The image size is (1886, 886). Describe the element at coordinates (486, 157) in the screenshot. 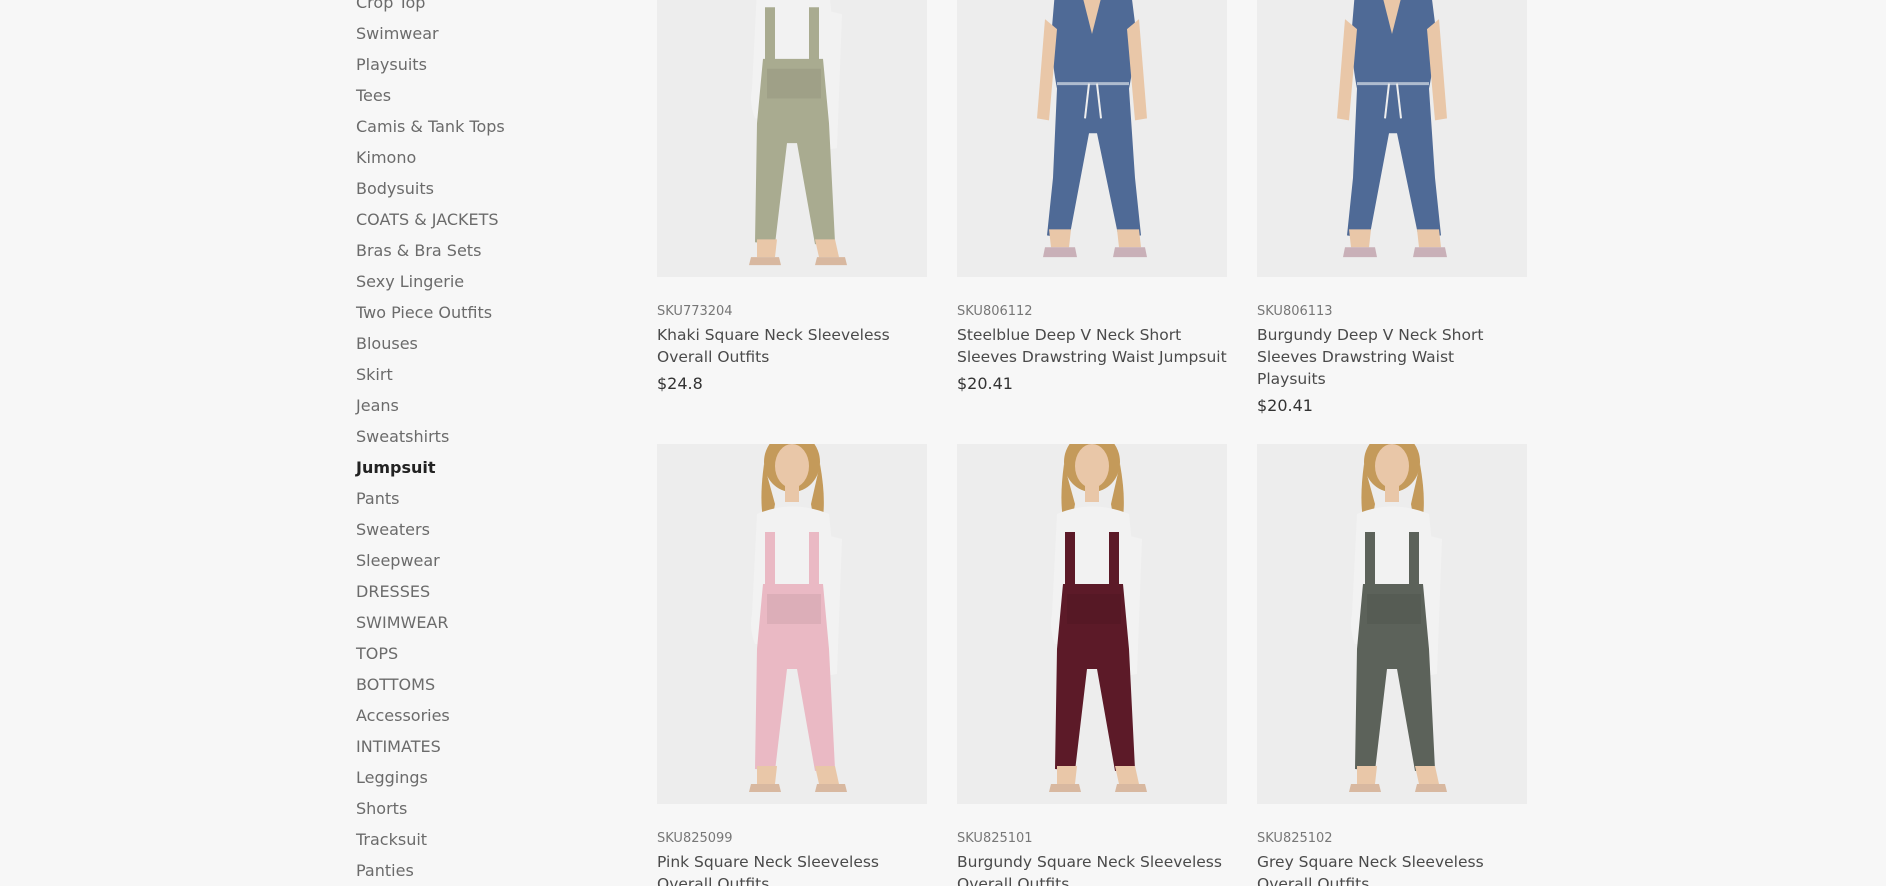

I see `sidebar-item-kimono: Kimono` at that location.